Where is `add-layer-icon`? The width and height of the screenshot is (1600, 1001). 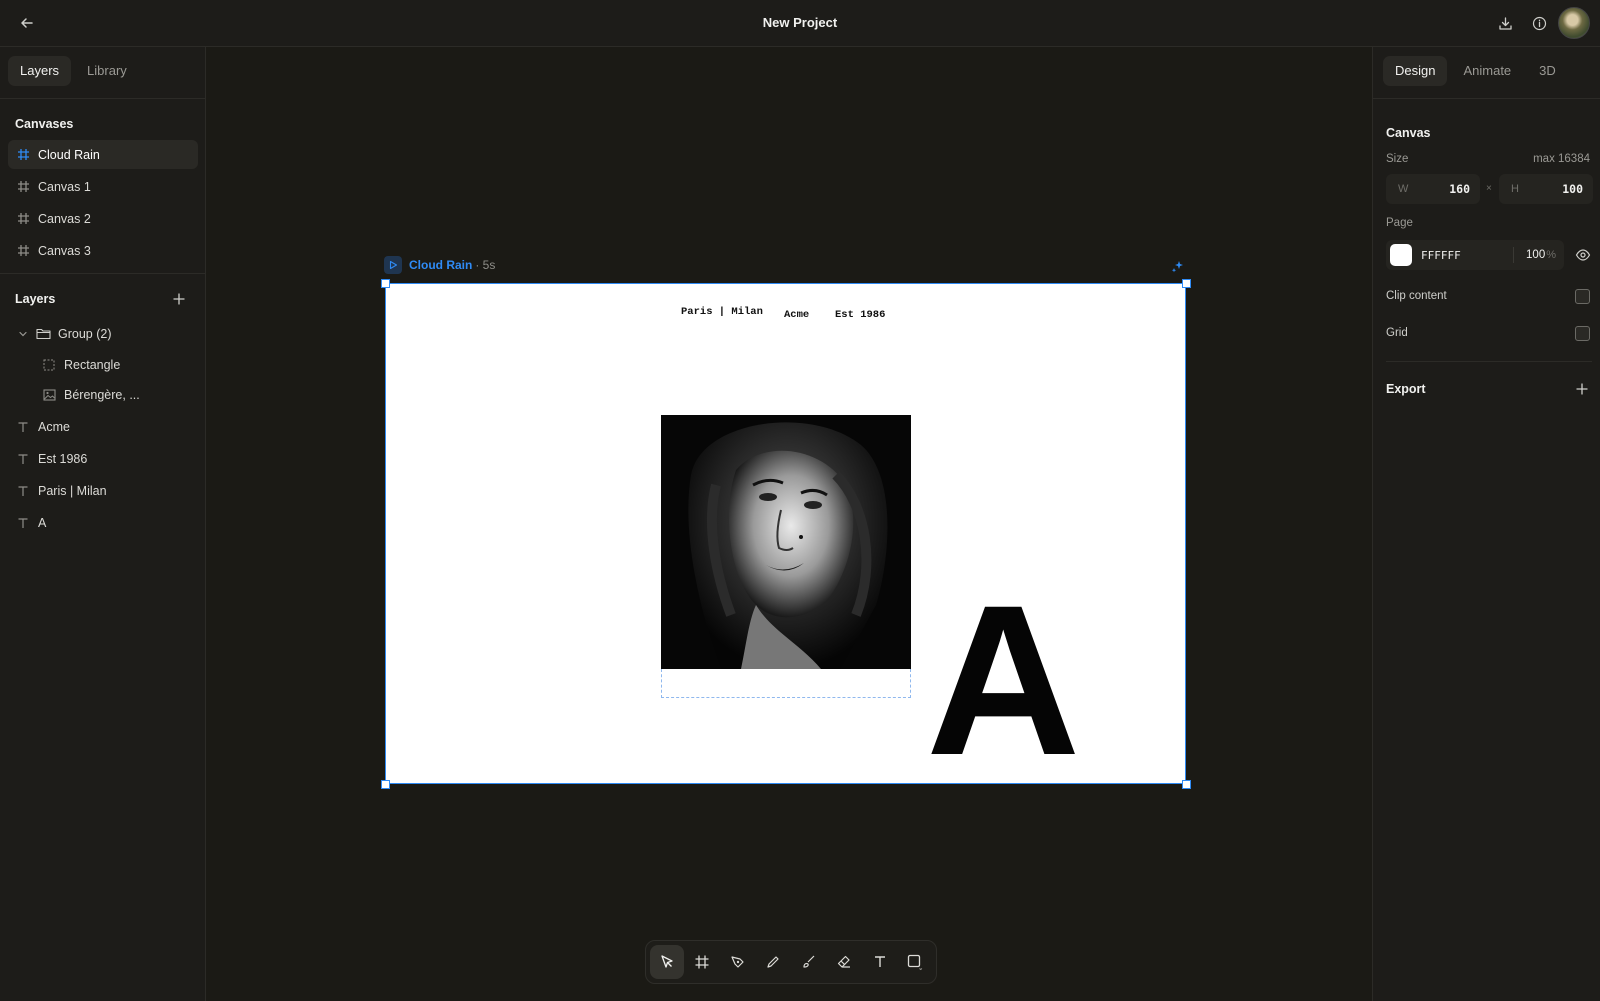
add-layer-icon is located at coordinates (179, 299).